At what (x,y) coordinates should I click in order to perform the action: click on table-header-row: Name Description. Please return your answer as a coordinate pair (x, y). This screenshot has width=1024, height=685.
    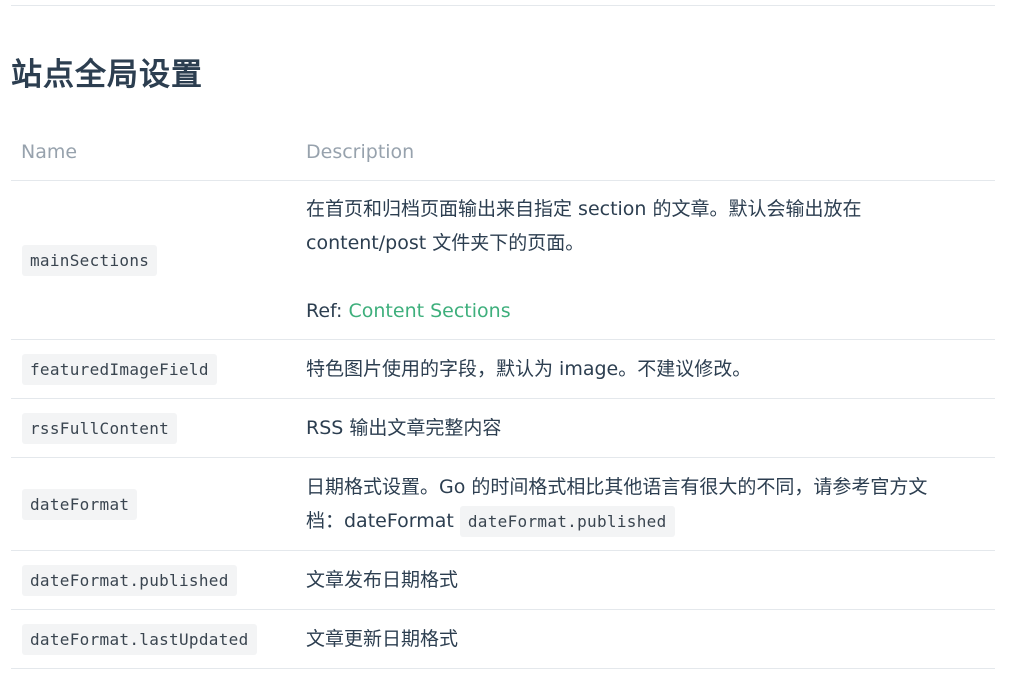
    Looking at the image, I should click on (503, 152).